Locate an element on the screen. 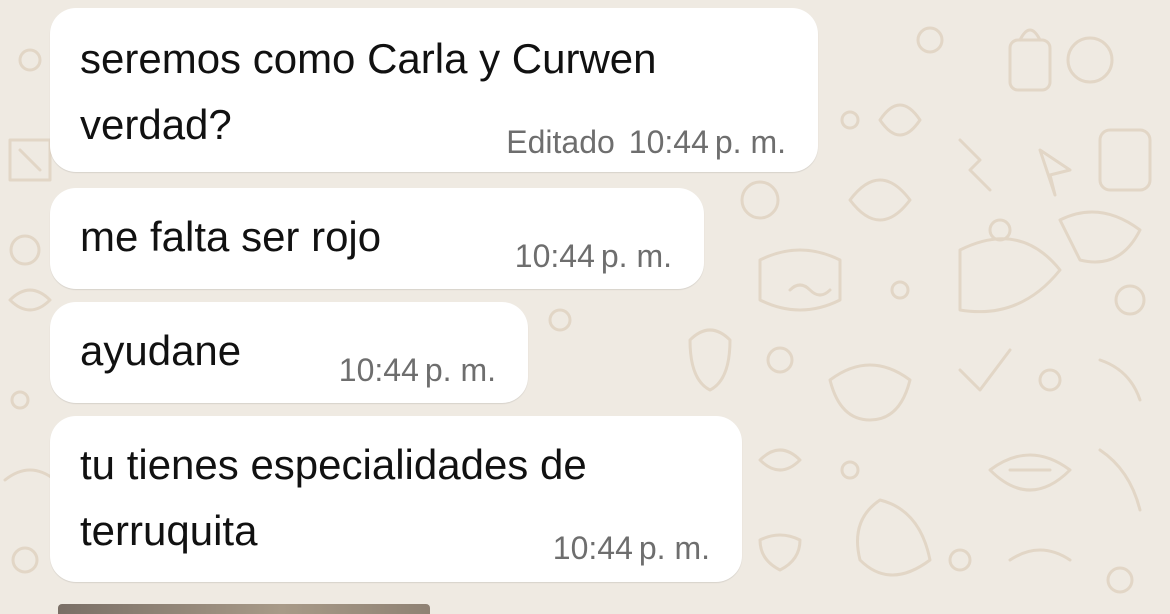 The height and width of the screenshot is (614, 1170). message-meta: Editado 10:44 p. m. is located at coordinates (646, 142).